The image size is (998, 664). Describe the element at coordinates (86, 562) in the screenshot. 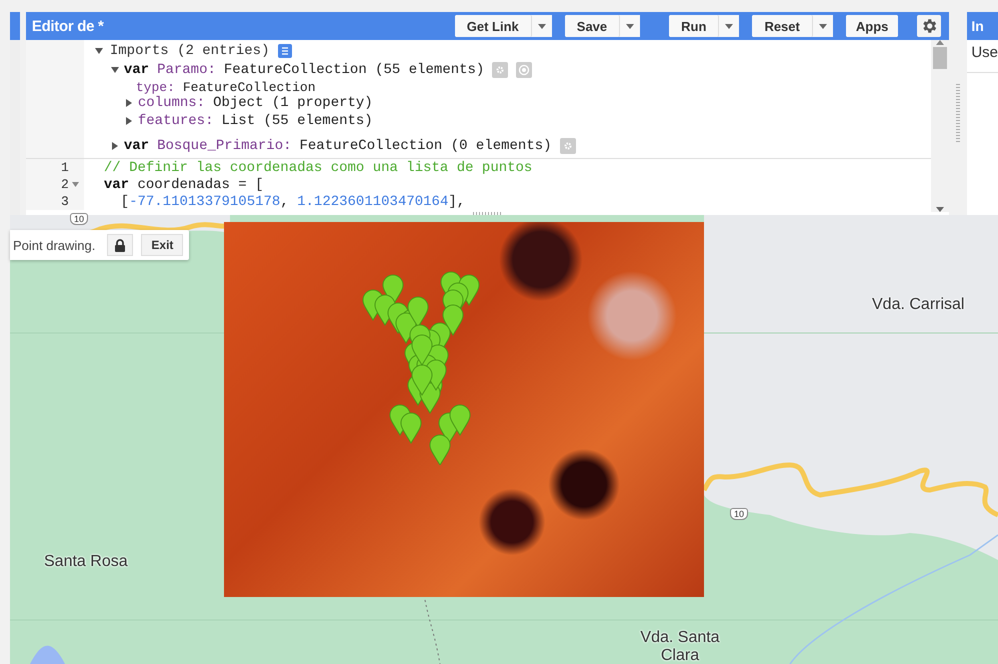

I see `place-label: Santa Rosa` at that location.